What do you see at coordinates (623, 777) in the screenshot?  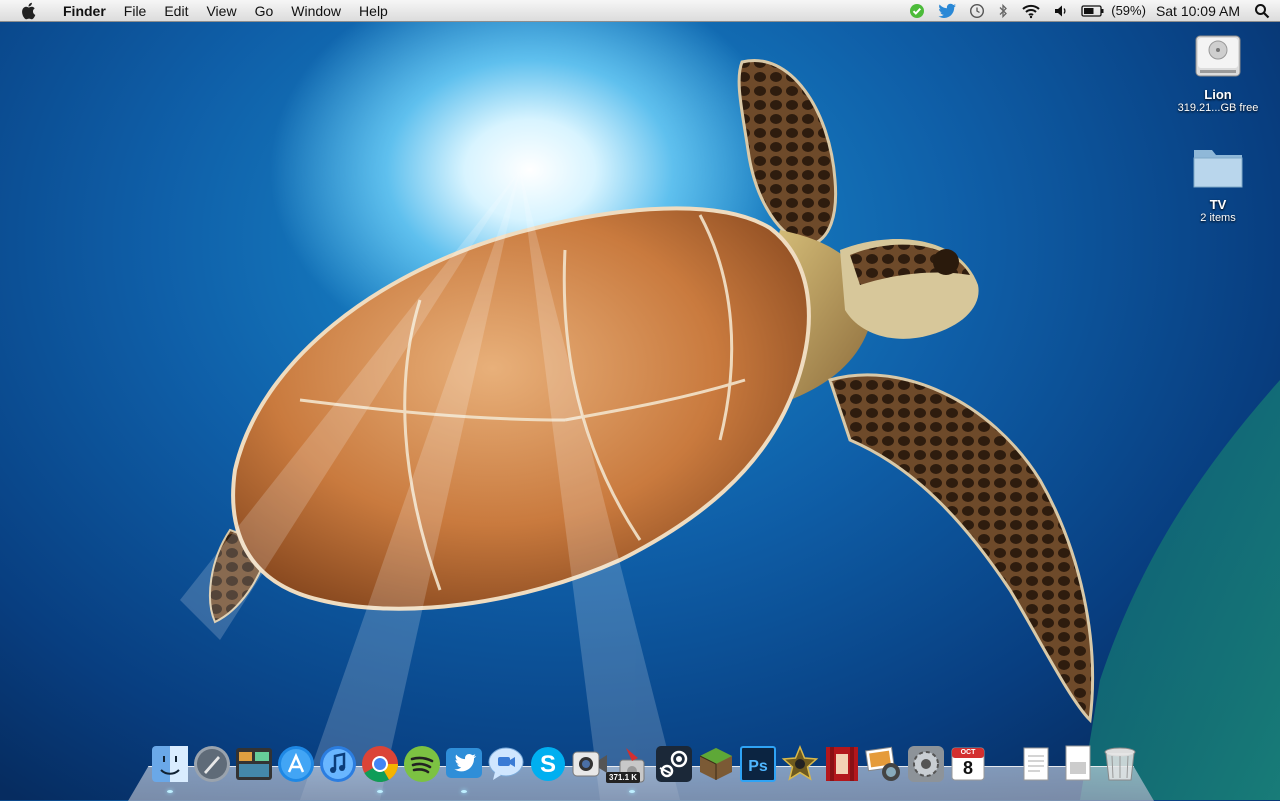 I see `transfer-rate-badge: 371.1 K` at bounding box center [623, 777].